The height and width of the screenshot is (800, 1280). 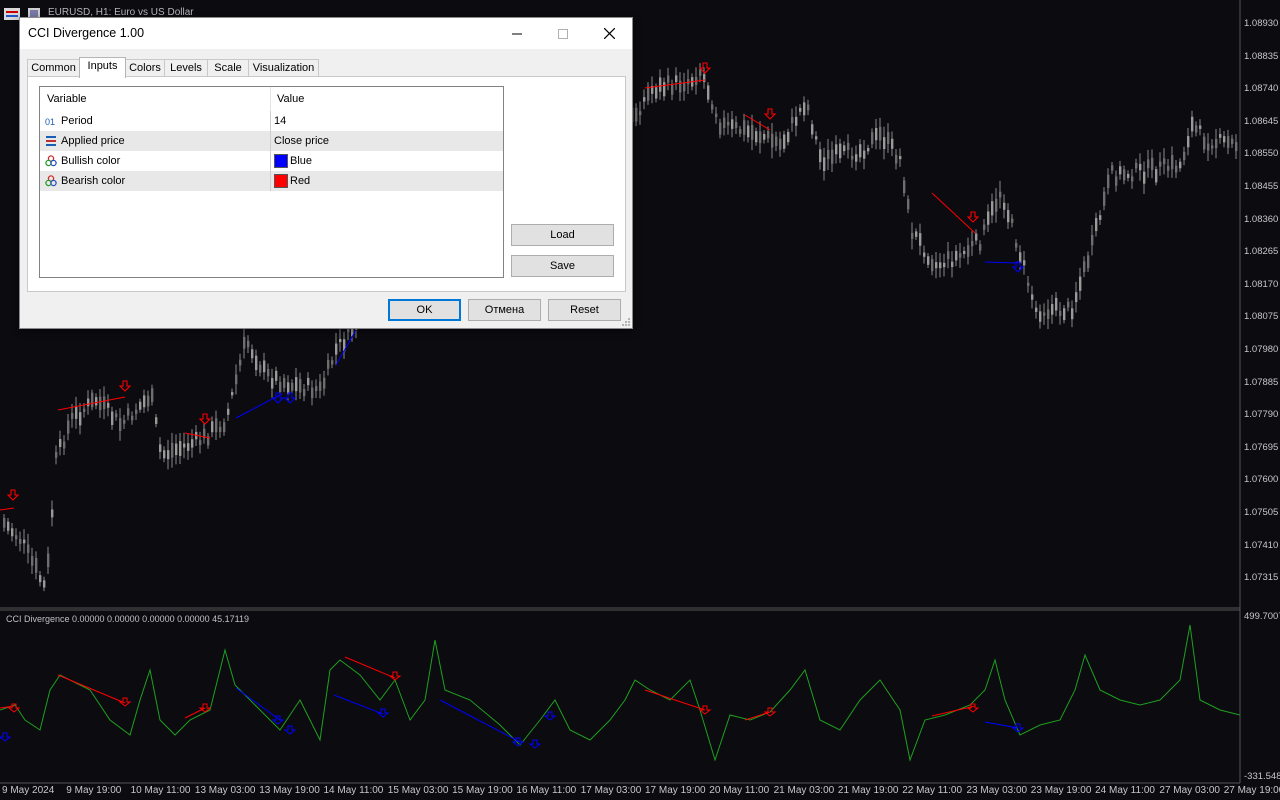 I want to click on price-tick-label: 1.08930, so click(x=1261, y=23).